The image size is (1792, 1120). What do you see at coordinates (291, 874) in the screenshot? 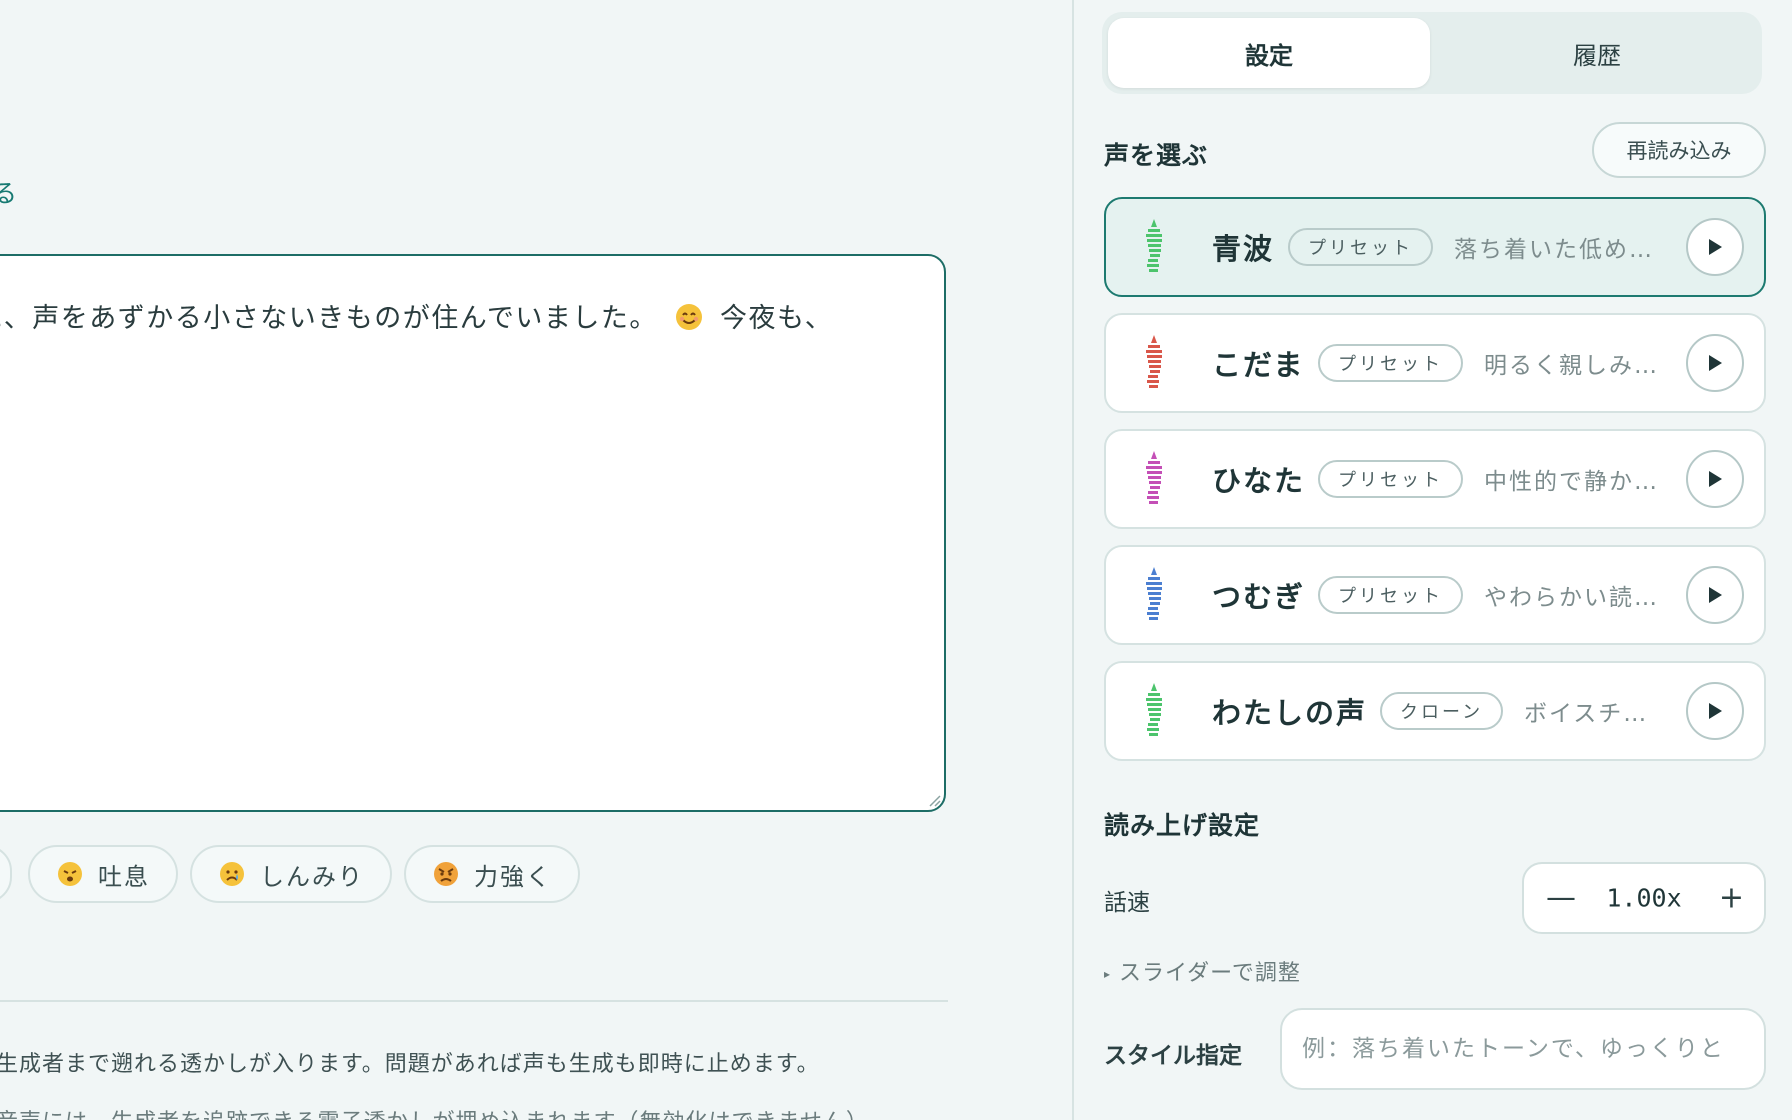
I see `emotion-chip-sad: しんみり` at bounding box center [291, 874].